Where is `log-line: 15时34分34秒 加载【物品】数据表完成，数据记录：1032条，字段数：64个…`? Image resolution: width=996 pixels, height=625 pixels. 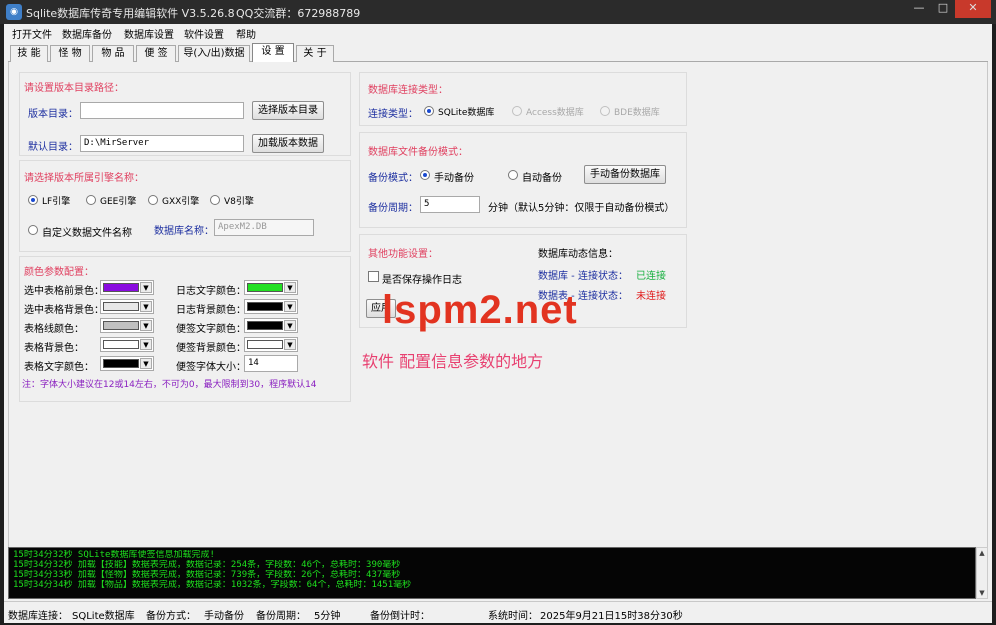
log-line: 15时34分34秒 加载【物品】数据表完成，数据记录：1032条，字段数：64个… is located at coordinates (212, 585).